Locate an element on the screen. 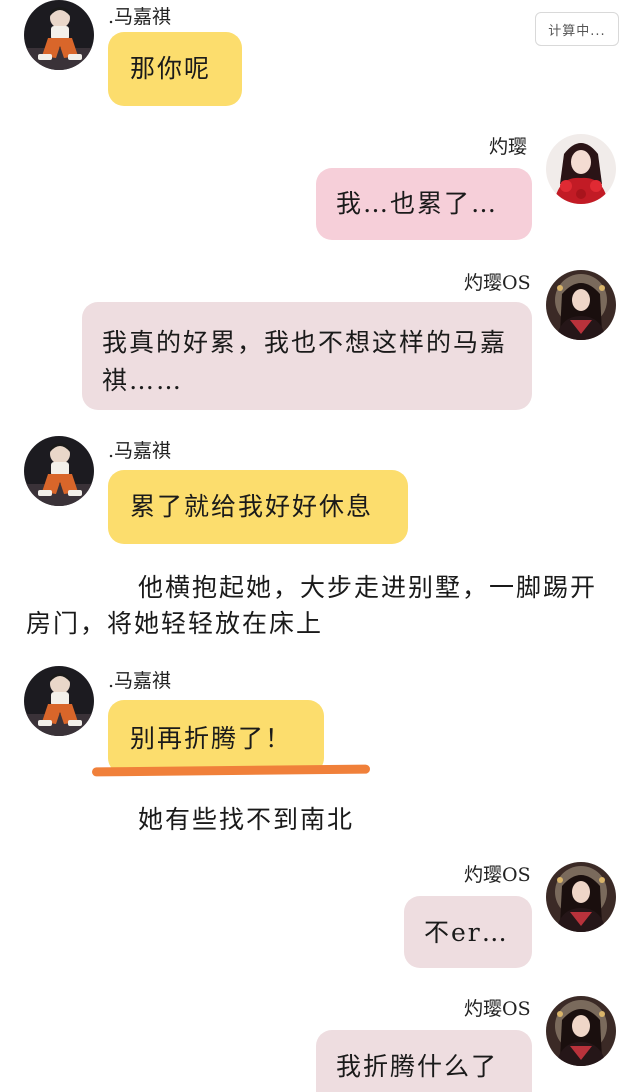 The image size is (640, 1092). message-bubble: 那你呢 is located at coordinates (175, 69).